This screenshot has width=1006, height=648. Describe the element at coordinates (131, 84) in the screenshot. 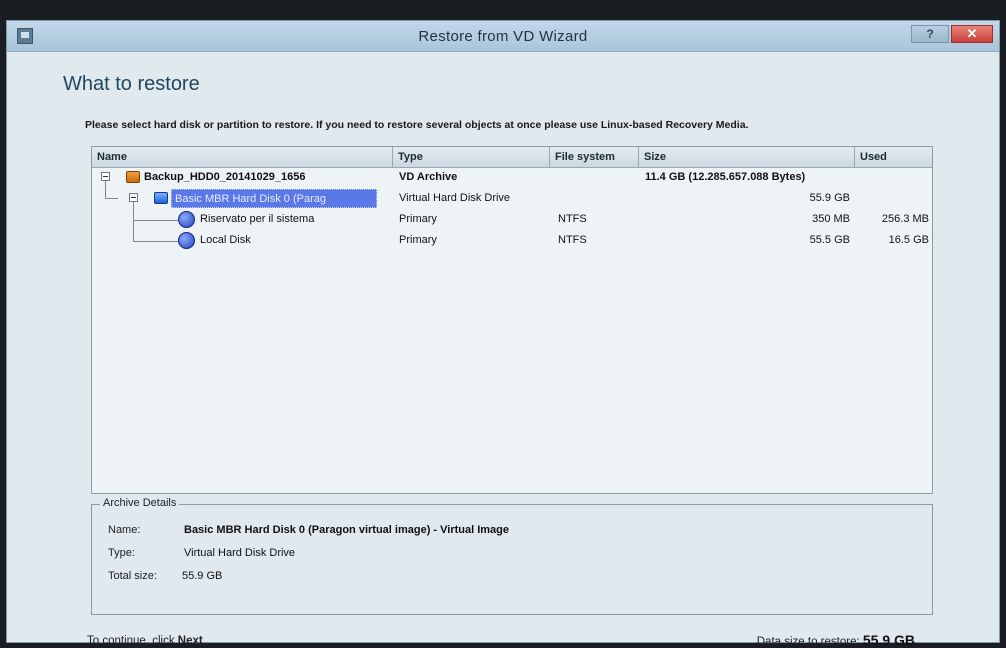

I see `page-title: What to restore` at that location.